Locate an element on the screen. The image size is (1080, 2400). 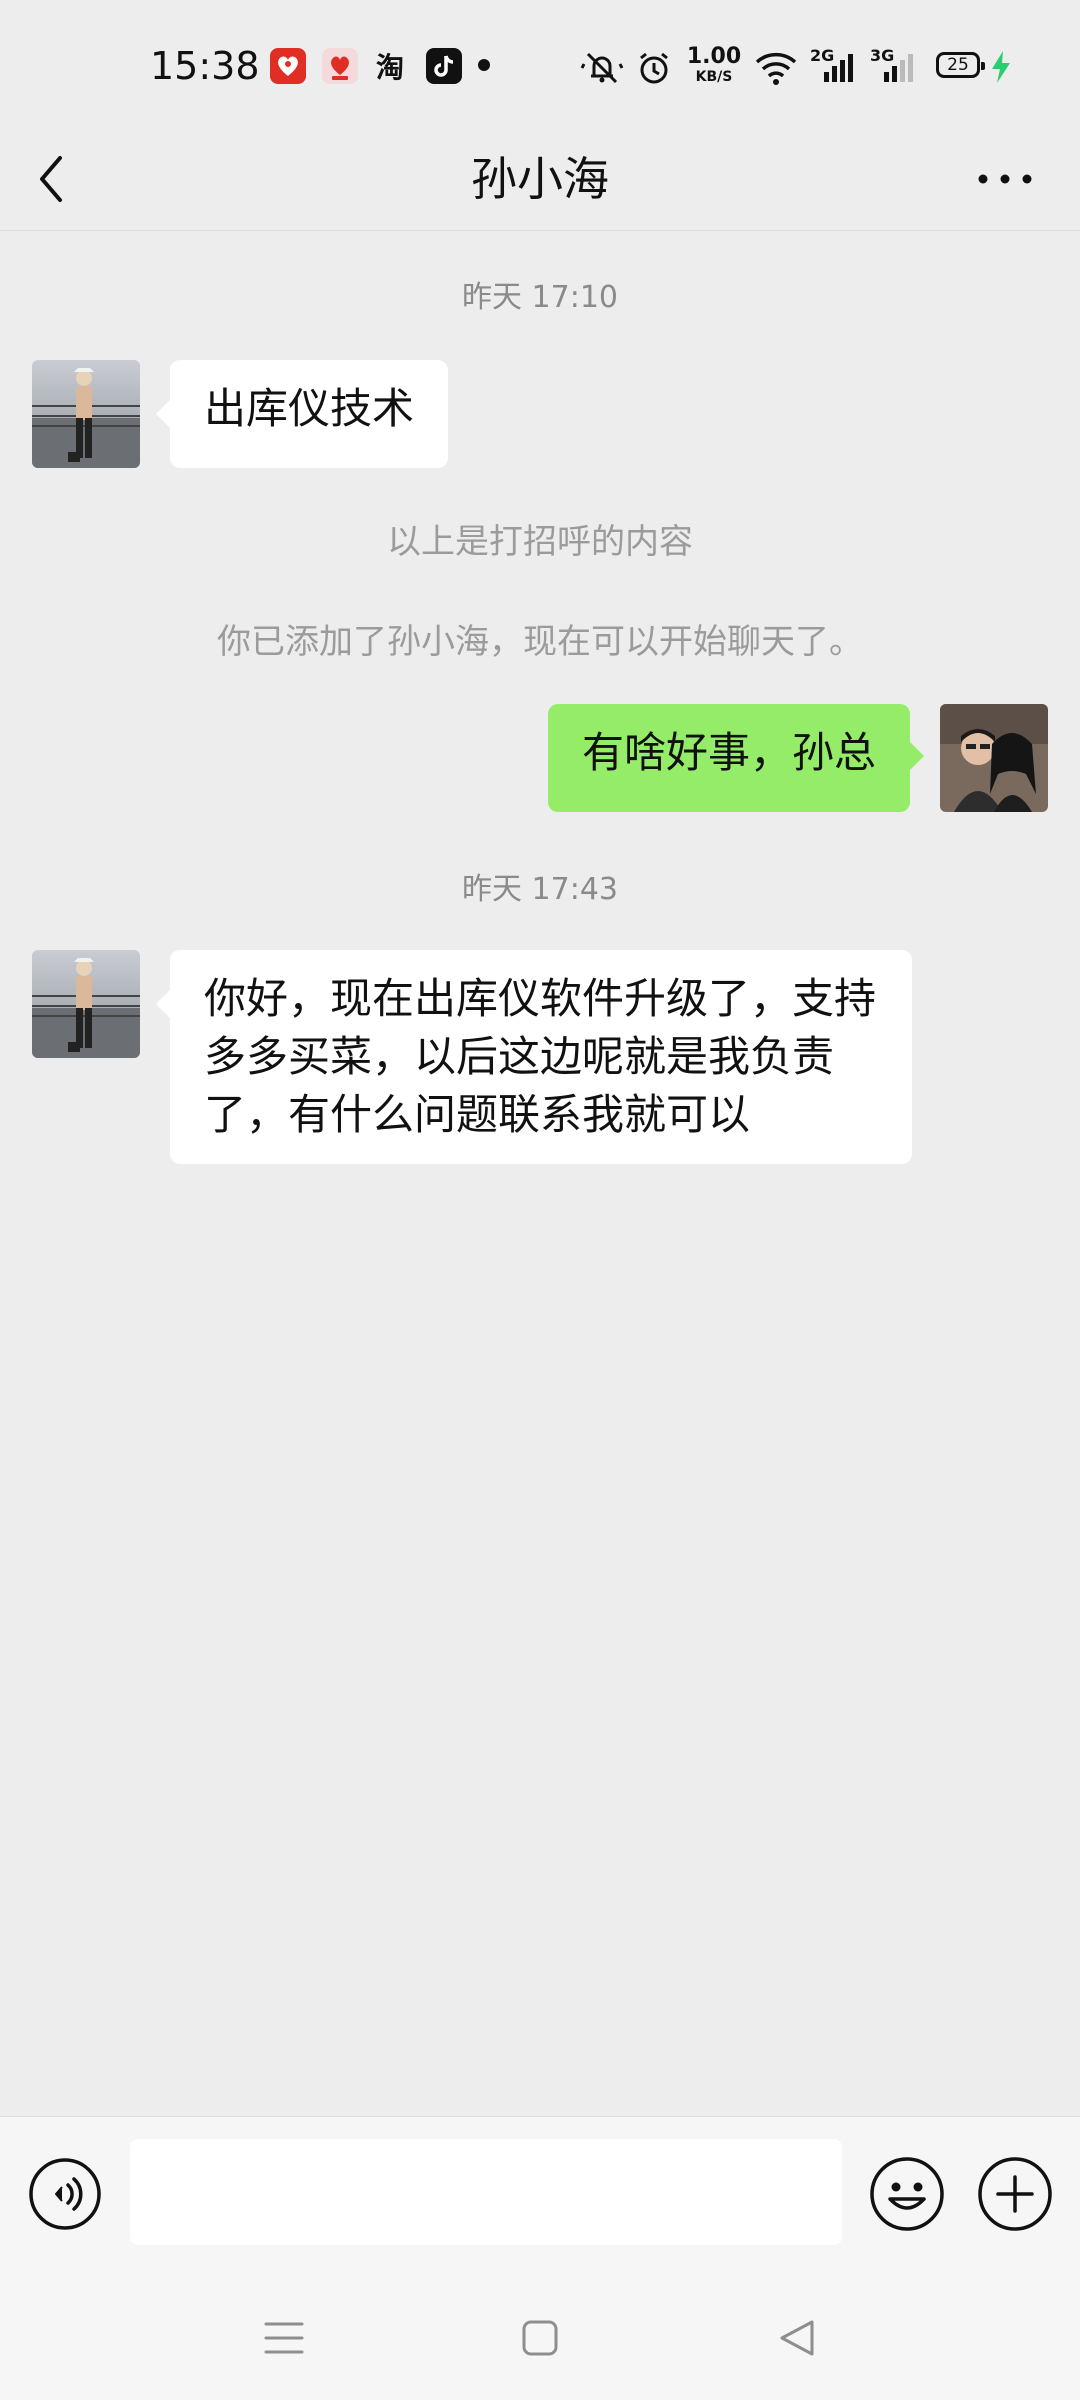
system-message: 你已添加了孙小海，现在可以开始聊天了。 is located at coordinates (540, 642).